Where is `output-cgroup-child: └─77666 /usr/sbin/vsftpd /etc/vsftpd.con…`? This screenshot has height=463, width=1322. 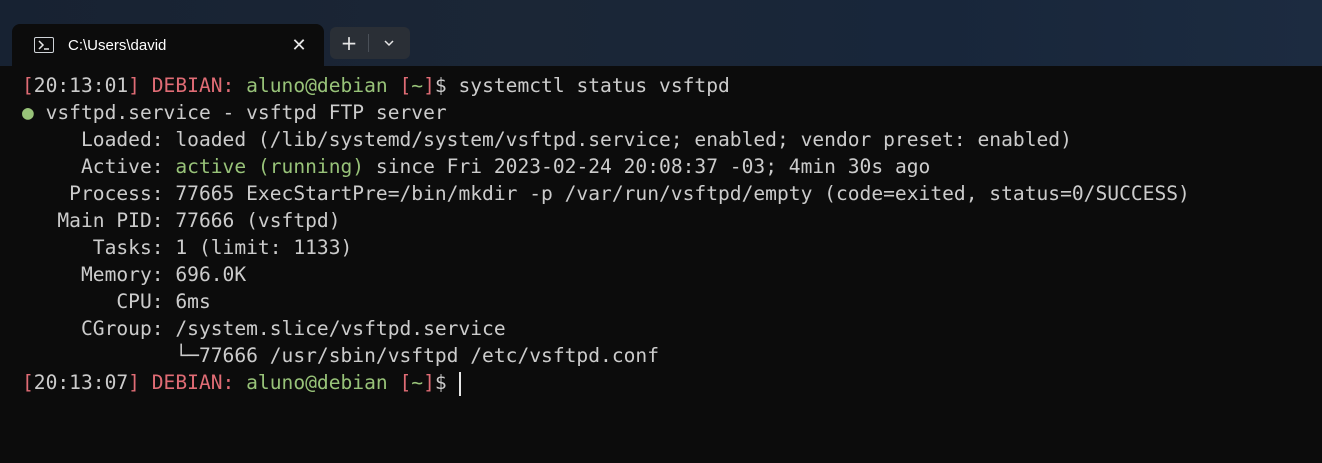 output-cgroup-child: └─77666 /usr/sbin/vsftpd /etc/vsftpd.con… is located at coordinates (341, 355).